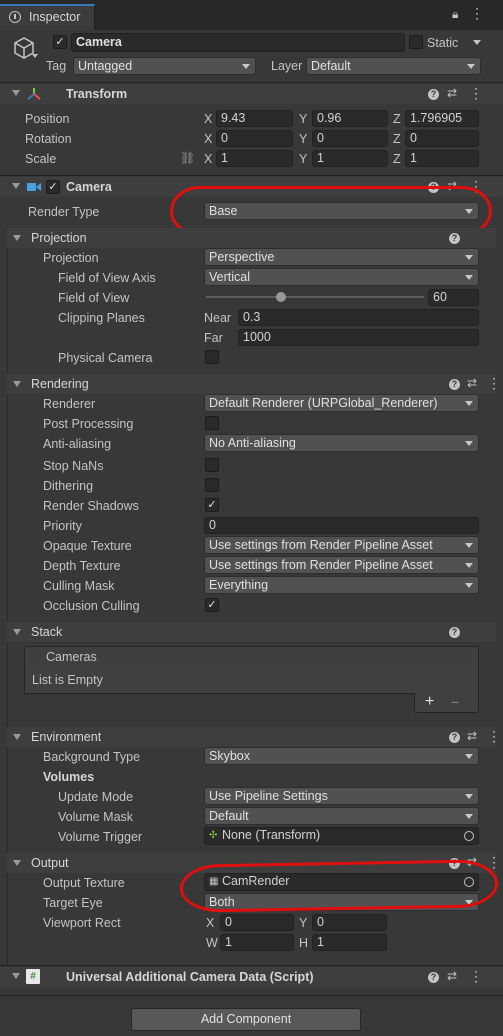 Image resolution: width=503 pixels, height=1036 pixels. What do you see at coordinates (257, 922) in the screenshot?
I see `viewport-x-field: 0` at bounding box center [257, 922].